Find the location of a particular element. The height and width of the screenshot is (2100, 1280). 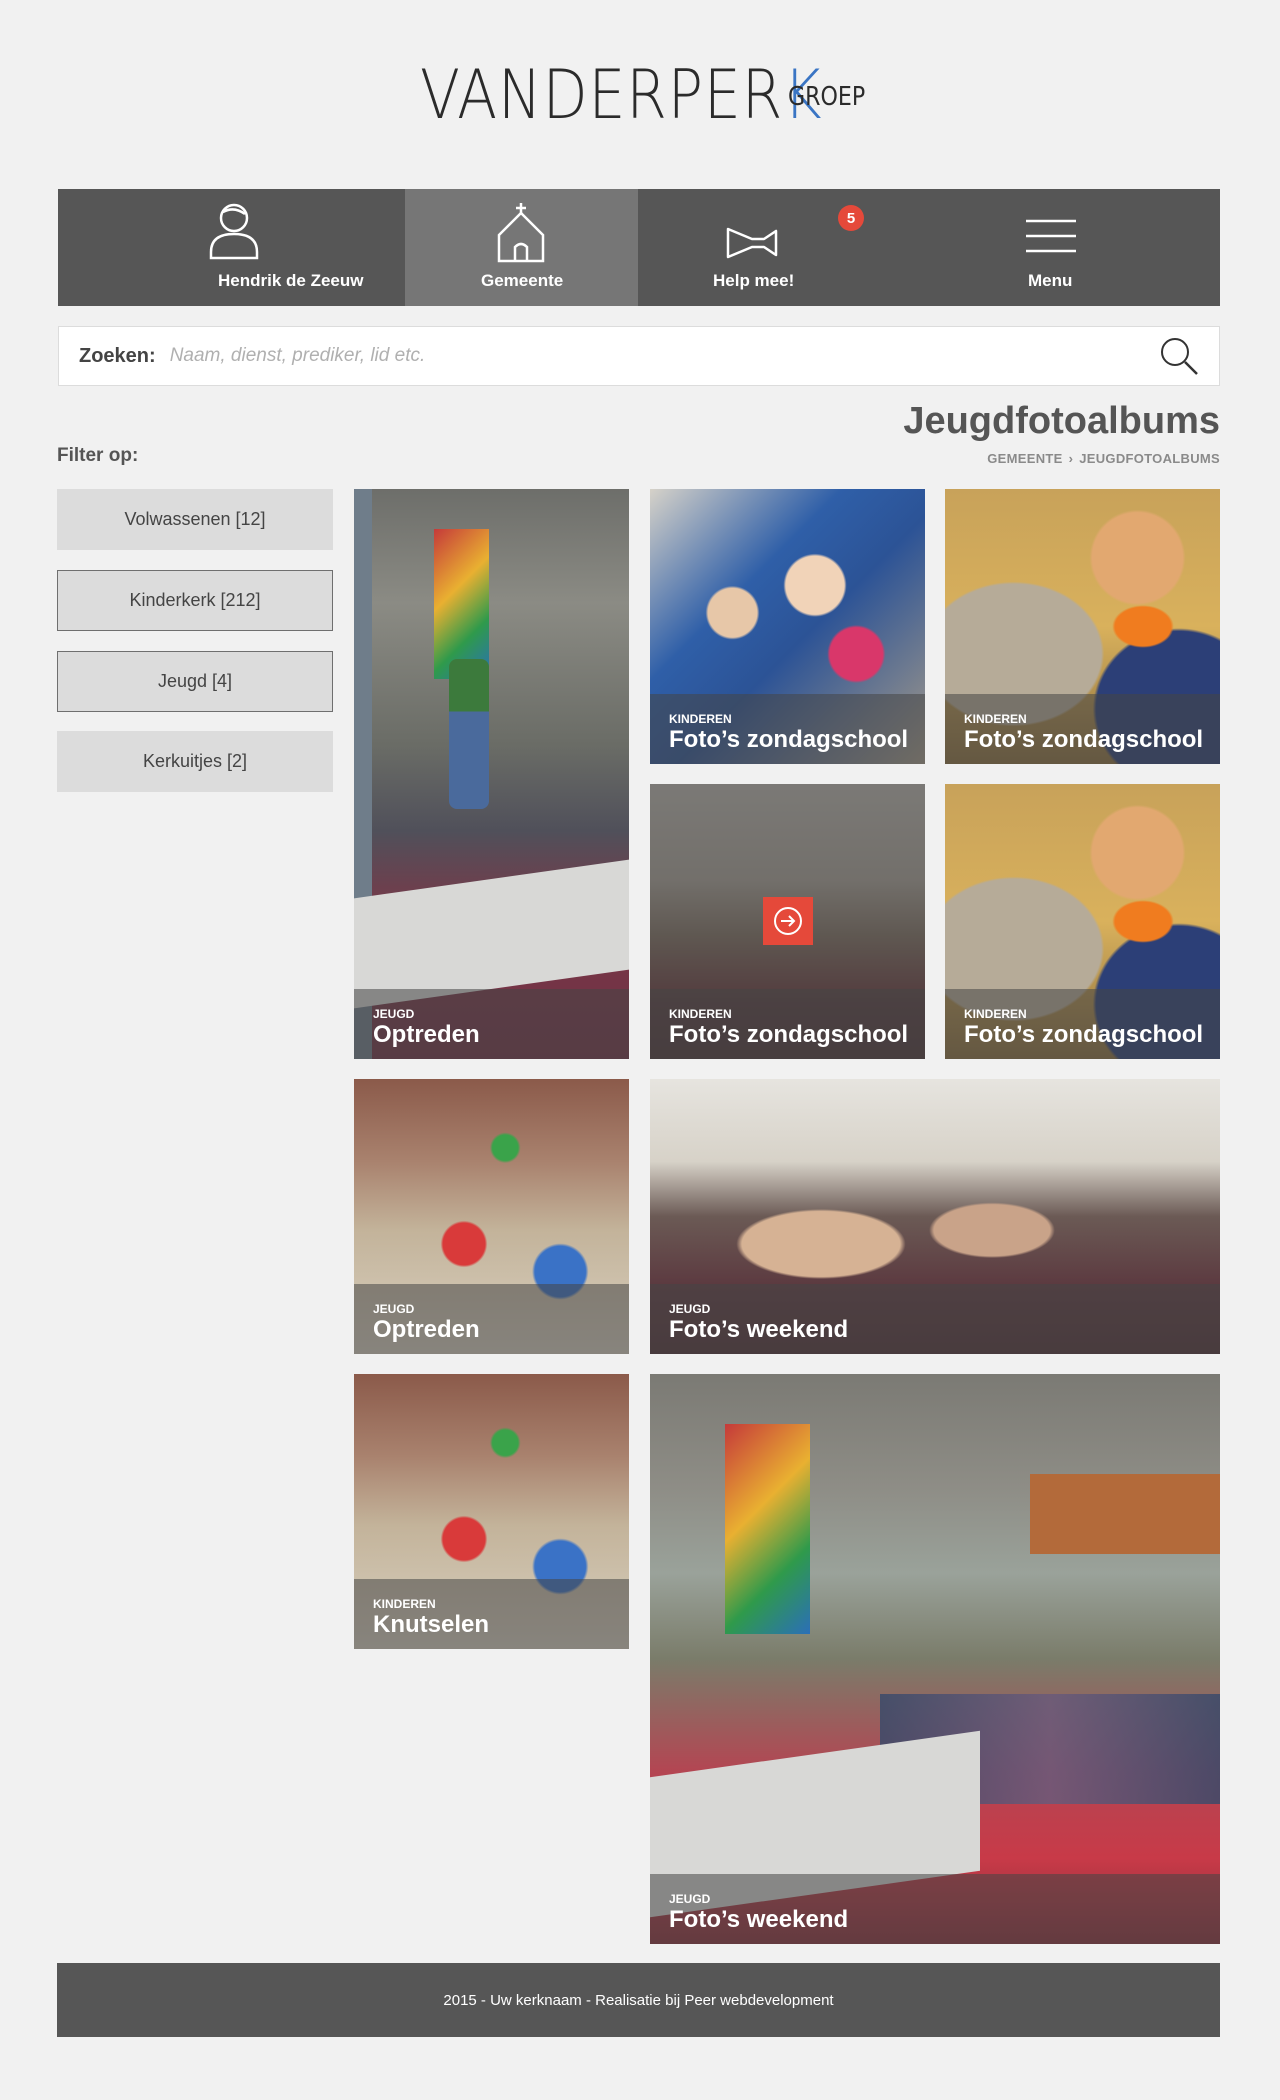

nav-item-help: 5 Help mee! is located at coordinates (754, 247).